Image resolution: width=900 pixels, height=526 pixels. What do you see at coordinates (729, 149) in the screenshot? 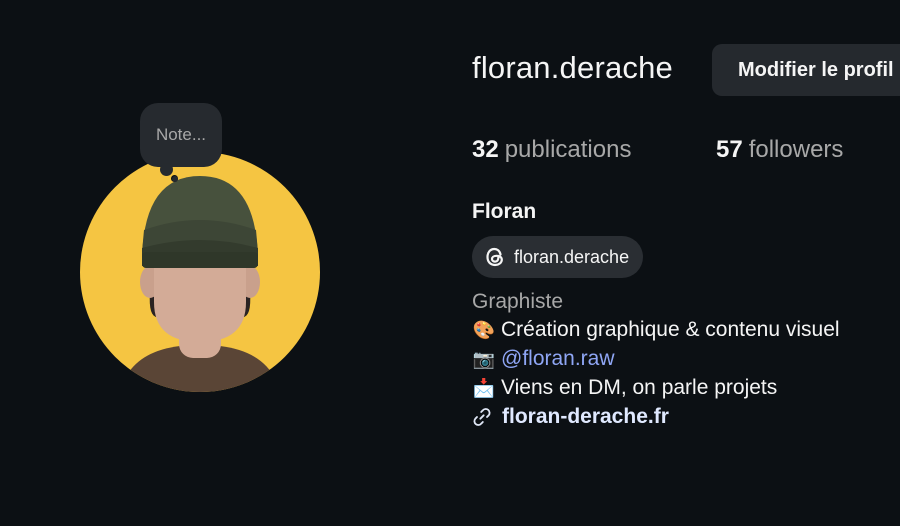
I see `followers-count: 57` at bounding box center [729, 149].